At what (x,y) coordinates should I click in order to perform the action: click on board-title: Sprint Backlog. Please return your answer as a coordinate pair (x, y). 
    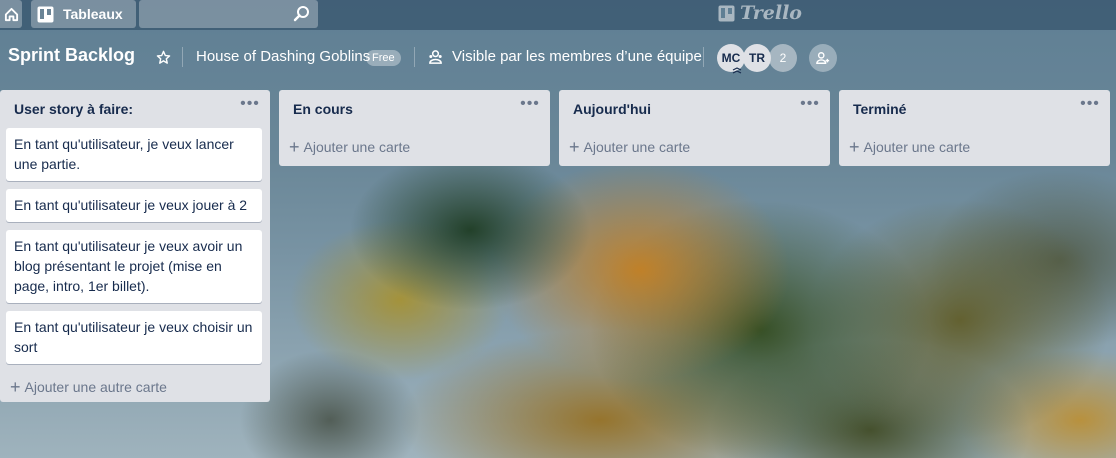
    Looking at the image, I should click on (71, 55).